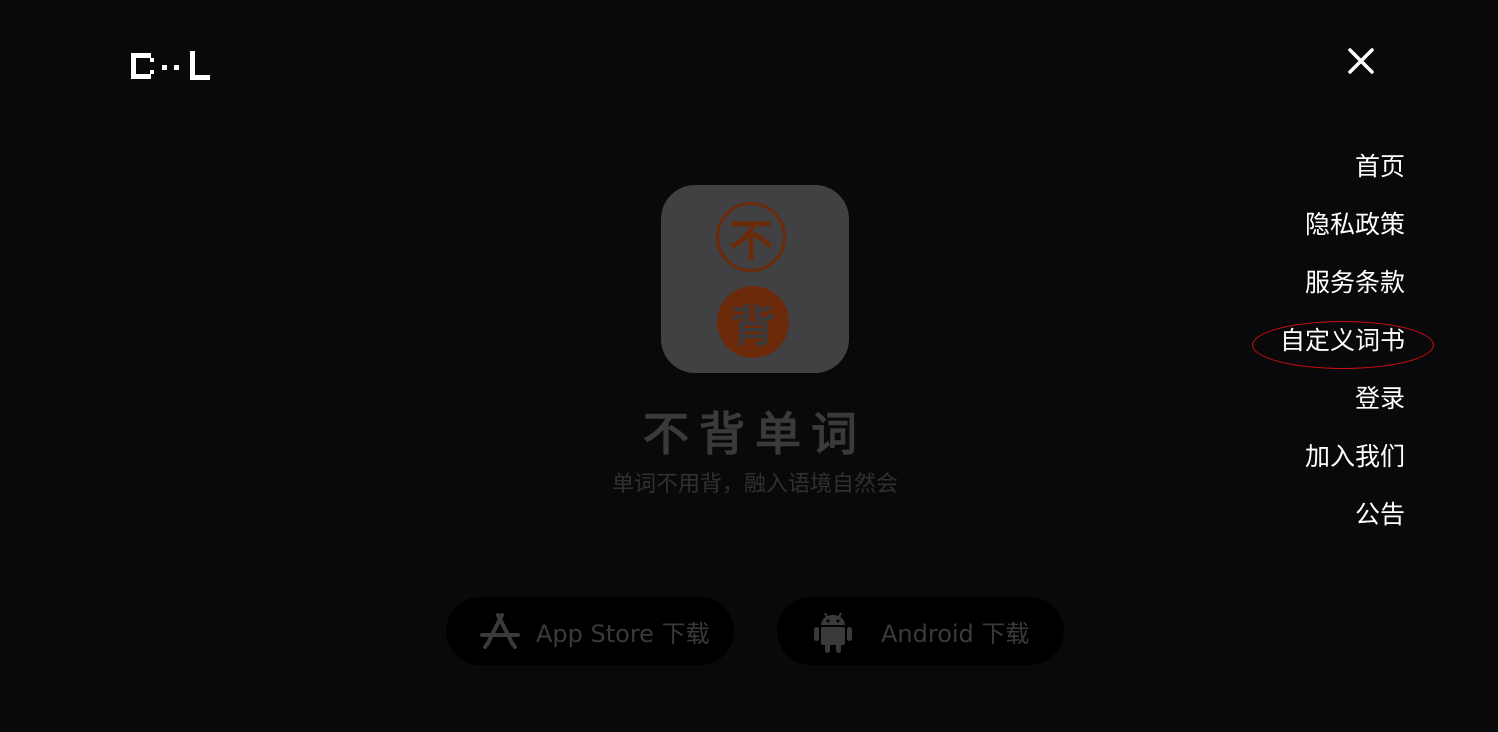 The image size is (1498, 732). Describe the element at coordinates (753, 322) in the screenshot. I see `app-icon-bottom-char: 背` at that location.